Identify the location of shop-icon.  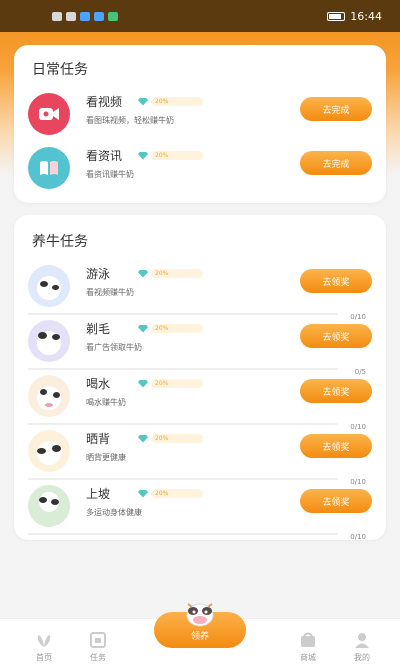
(308, 639).